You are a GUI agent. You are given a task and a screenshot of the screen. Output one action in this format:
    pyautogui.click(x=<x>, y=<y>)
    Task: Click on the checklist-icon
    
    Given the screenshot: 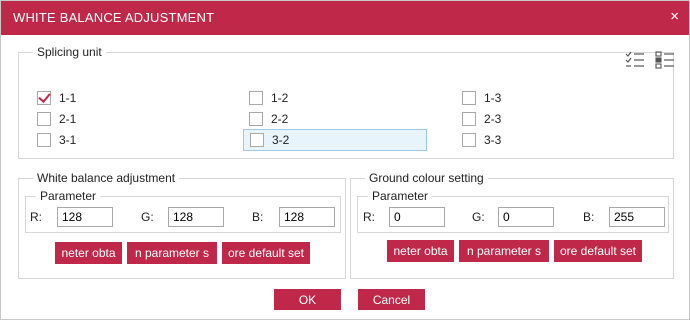 What is the action you would take?
    pyautogui.click(x=635, y=60)
    